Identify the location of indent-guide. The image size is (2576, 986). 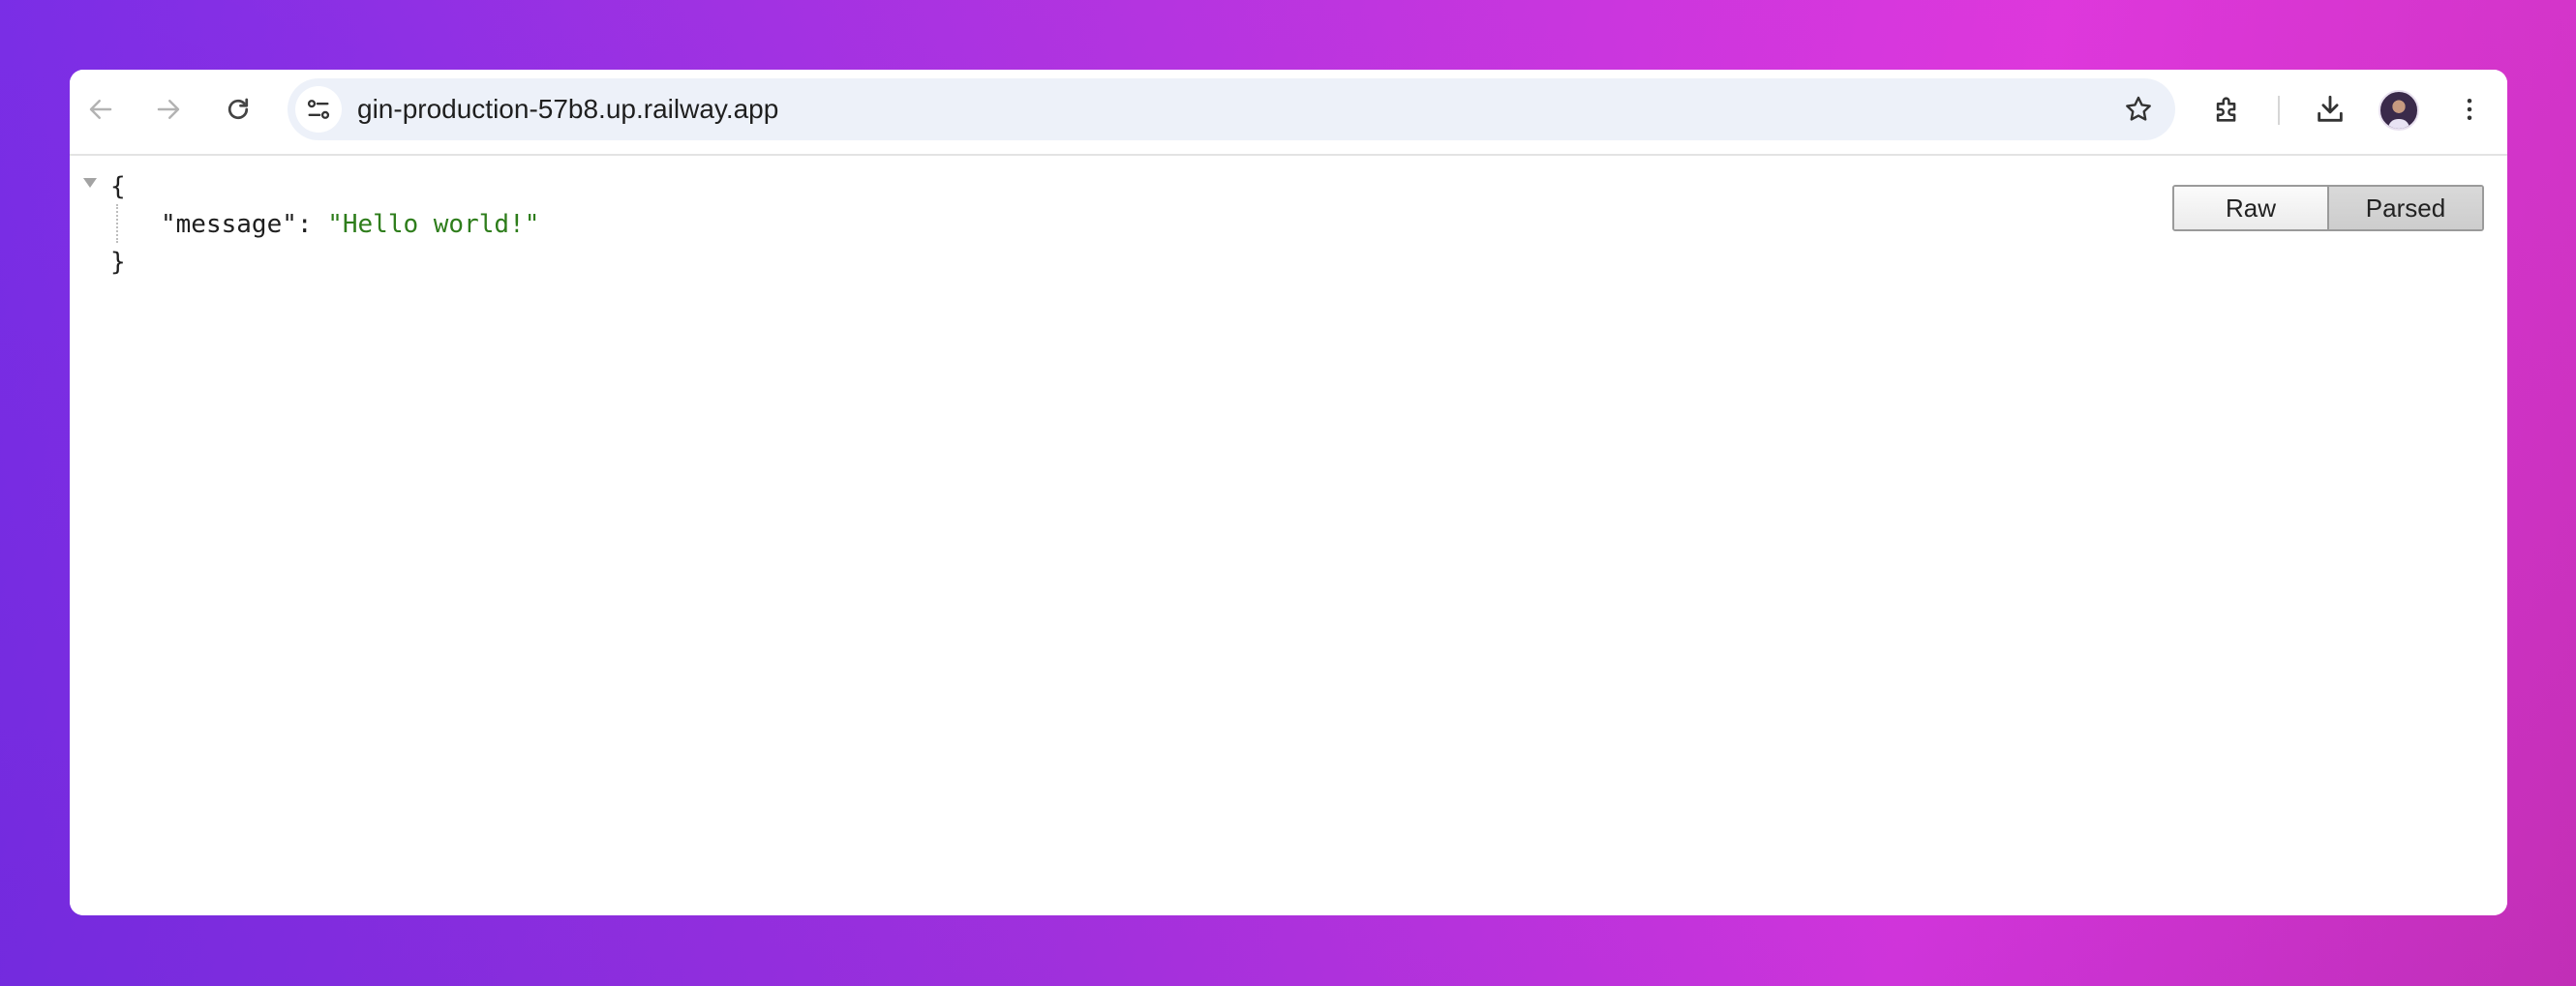
(117, 223).